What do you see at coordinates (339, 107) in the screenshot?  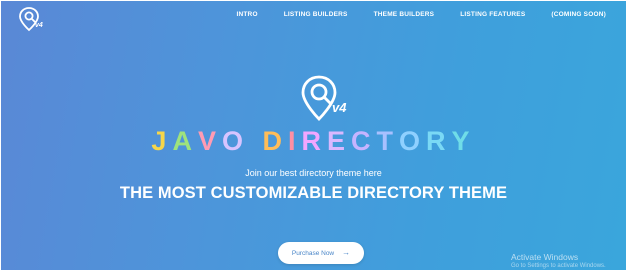 I see `hero-logo-version: v4` at bounding box center [339, 107].